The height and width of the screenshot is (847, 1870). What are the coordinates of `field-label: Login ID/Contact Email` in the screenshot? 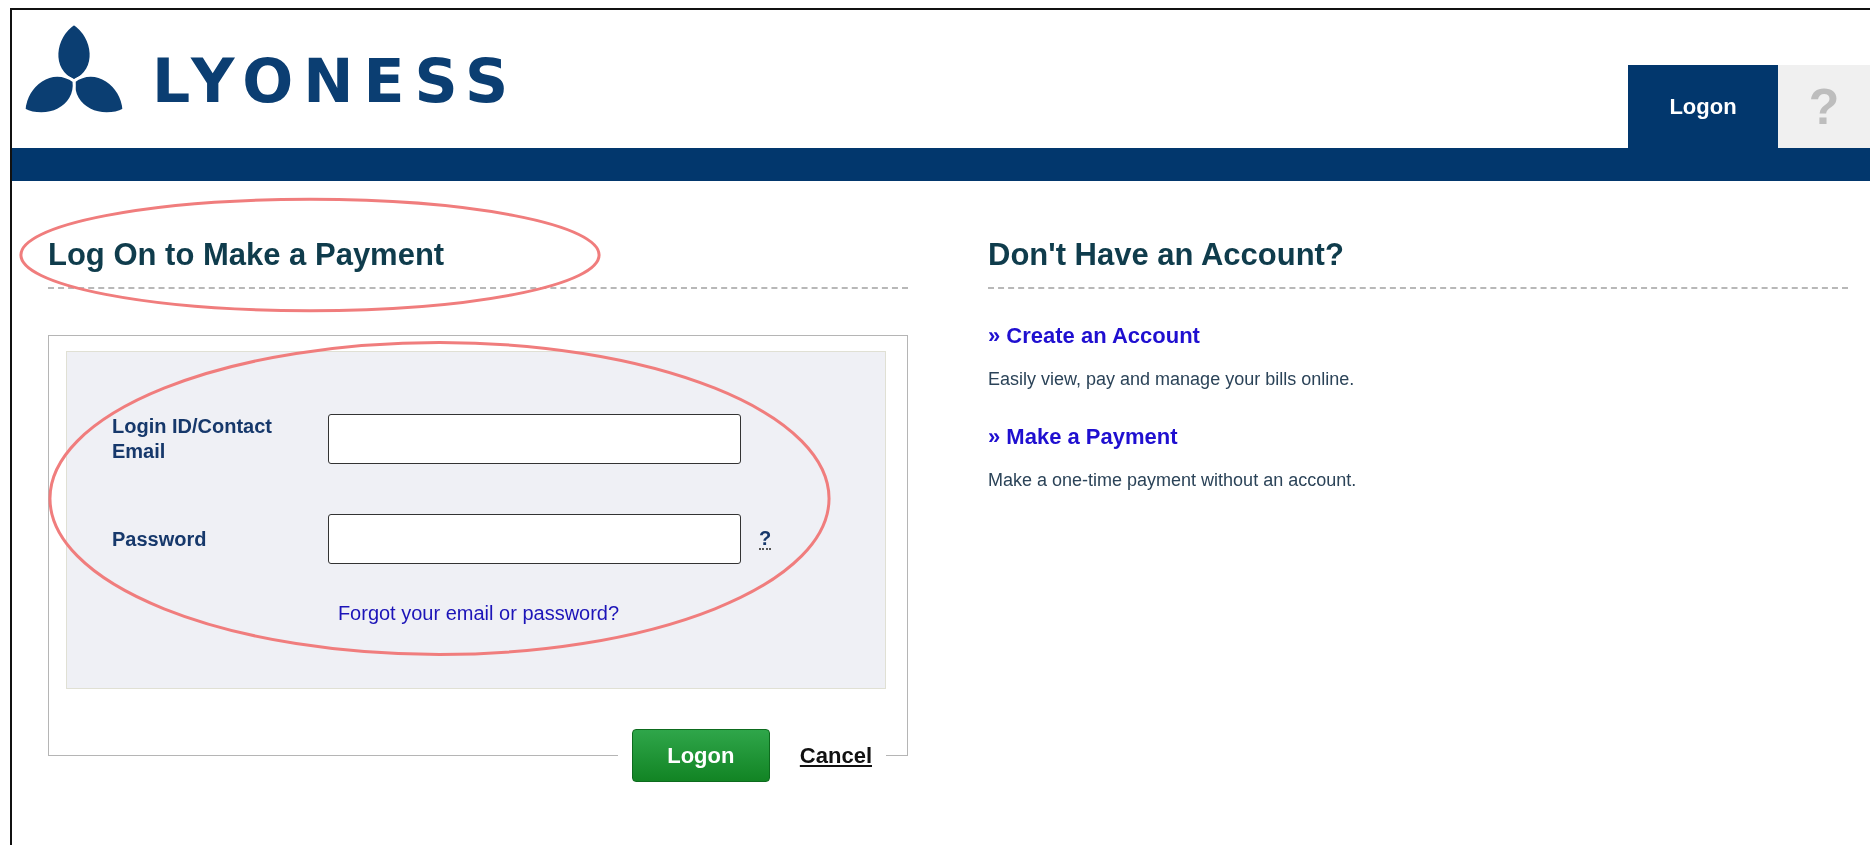 It's located at (192, 439).